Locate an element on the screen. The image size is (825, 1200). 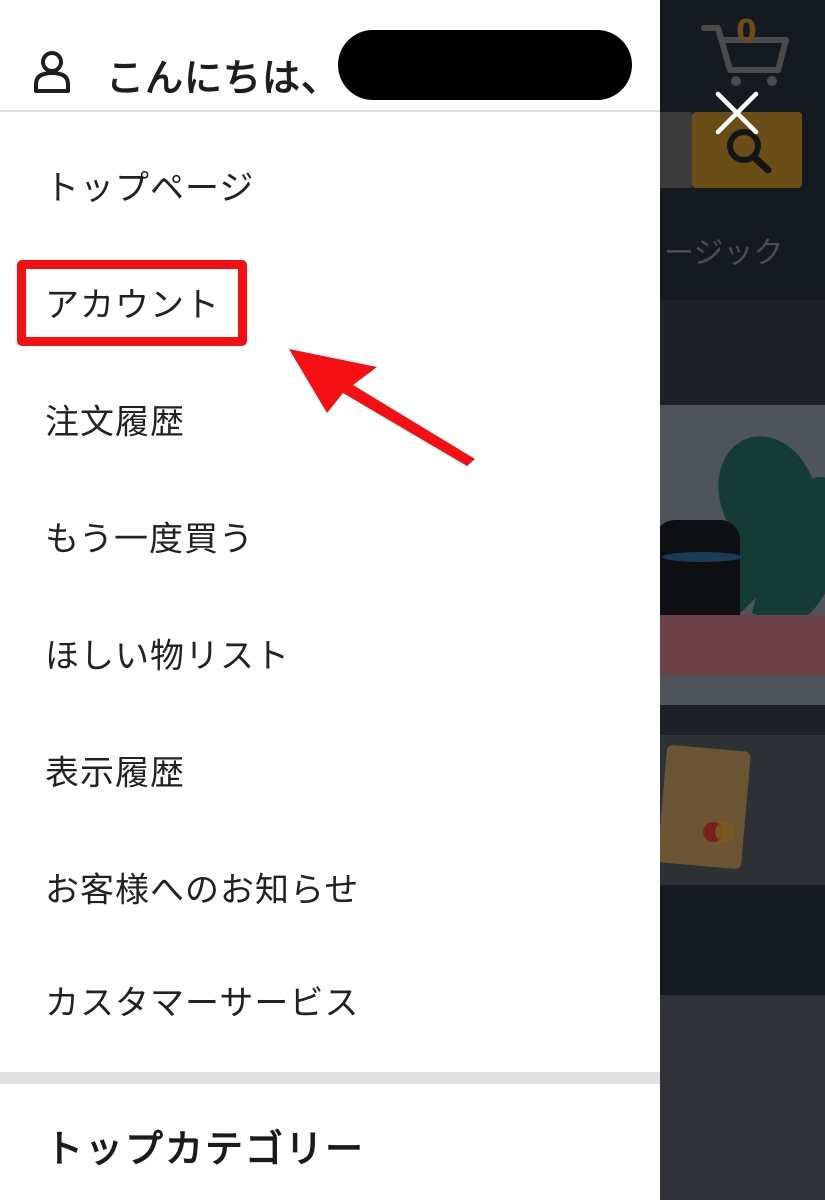
bg-nav-text: ージック is located at coordinates (724, 253).